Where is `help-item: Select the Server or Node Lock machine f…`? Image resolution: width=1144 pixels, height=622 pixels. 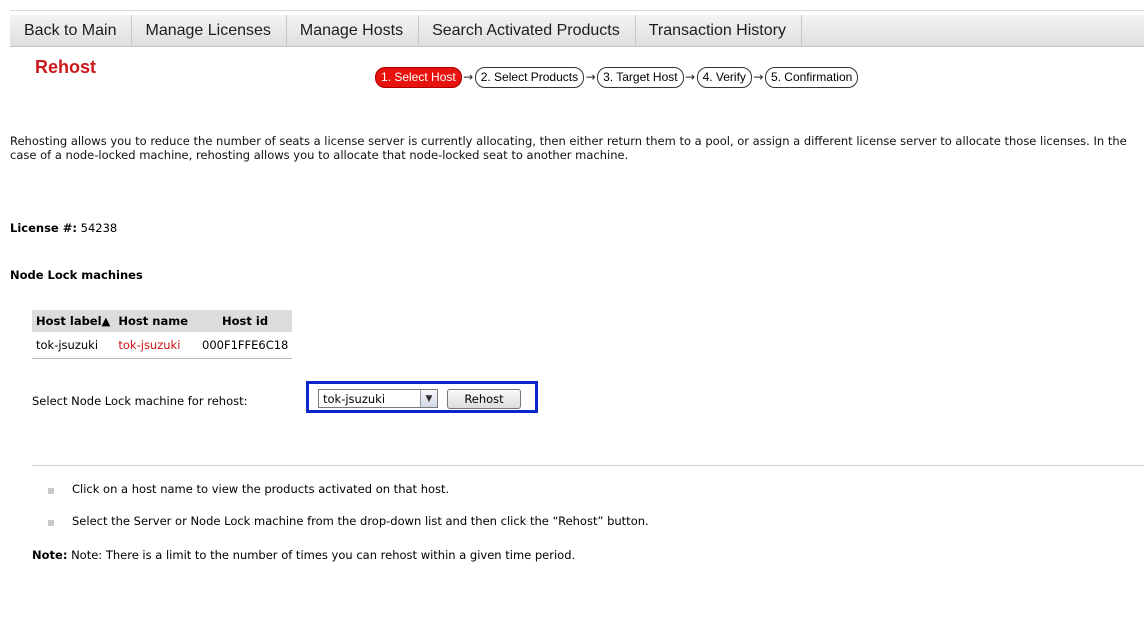 help-item: Select the Server or Node Lock machine f… is located at coordinates (348, 521).